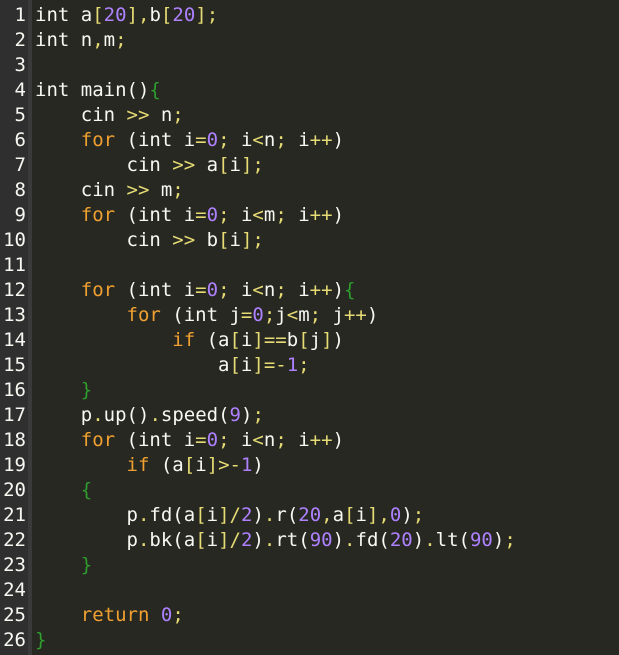 This screenshot has height=655, width=619. Describe the element at coordinates (14, 290) in the screenshot. I see `line-number: 12` at that location.